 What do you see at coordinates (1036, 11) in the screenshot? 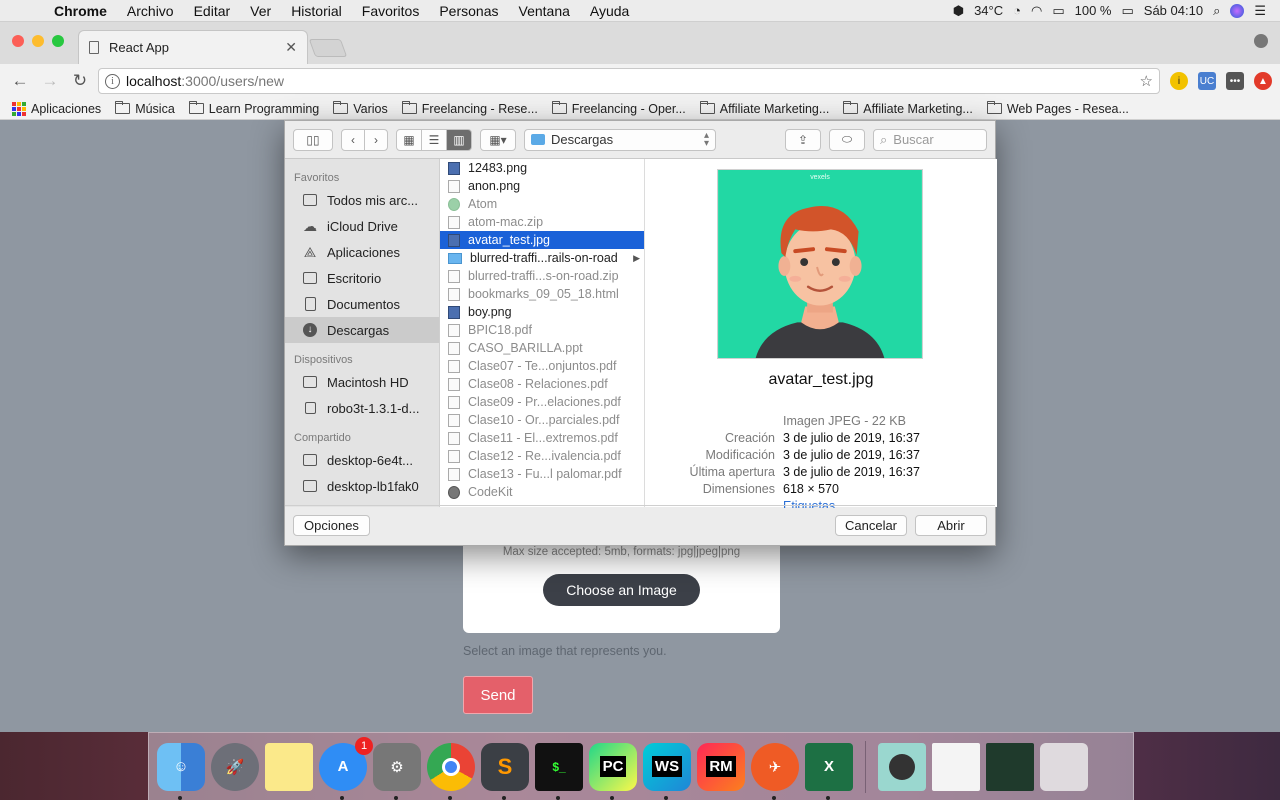
I see `wifi-icon: ◠` at bounding box center [1036, 11].